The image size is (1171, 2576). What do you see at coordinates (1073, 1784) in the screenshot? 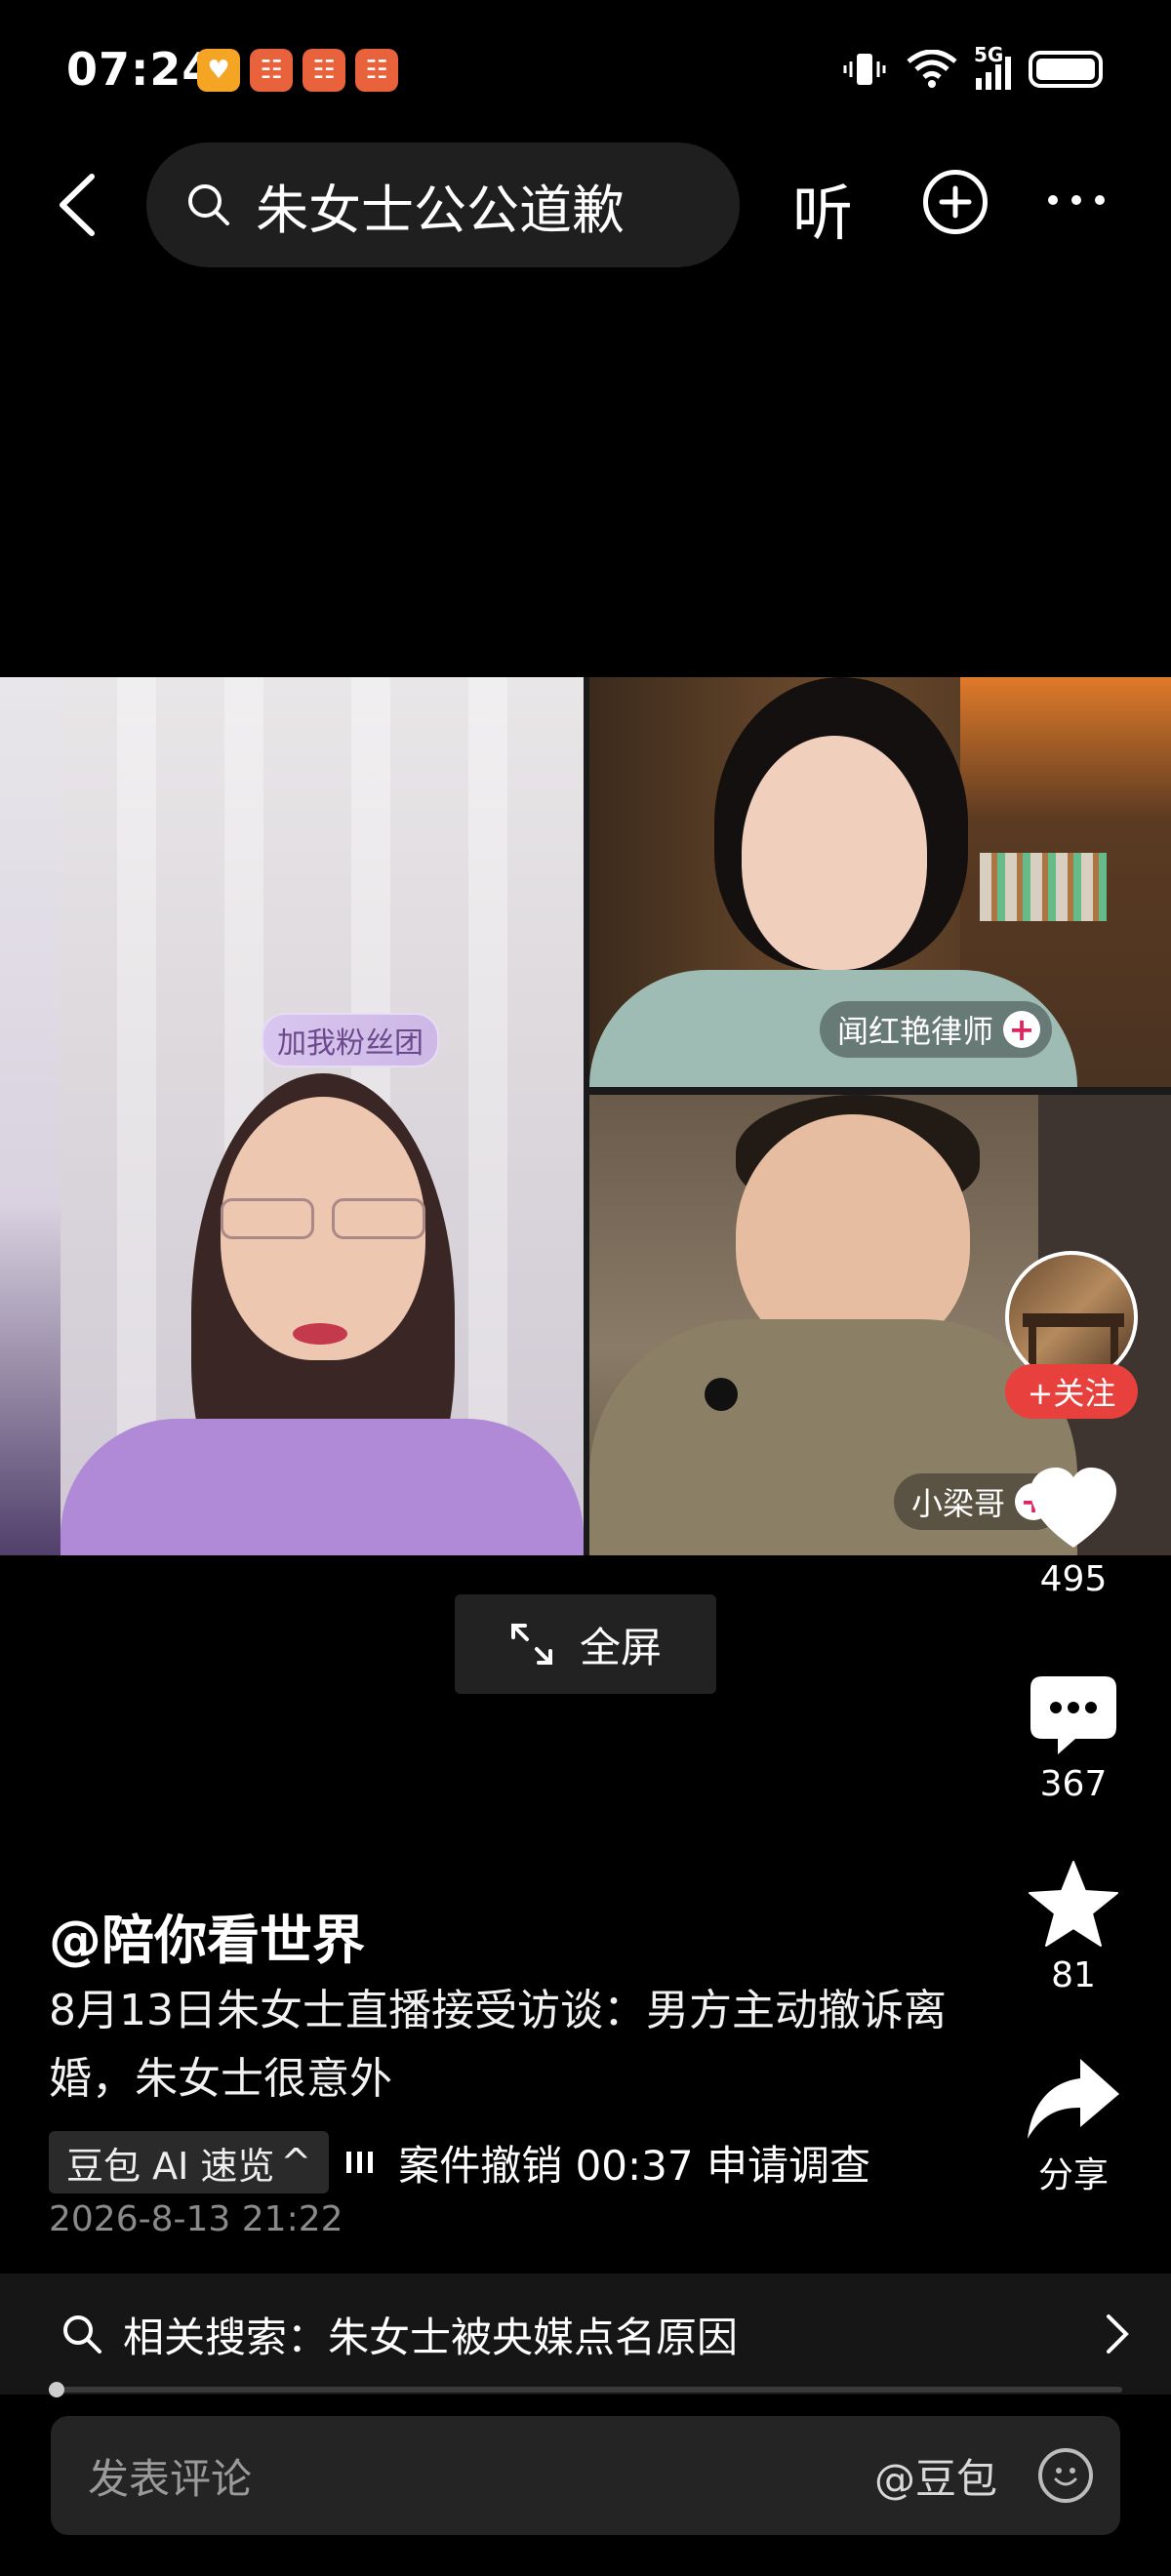
I see `comment-count: 367` at bounding box center [1073, 1784].